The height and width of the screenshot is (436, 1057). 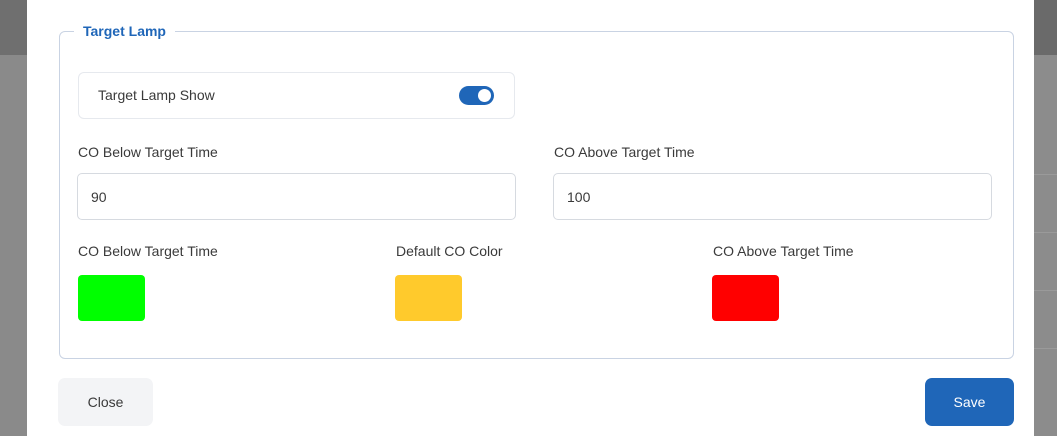 I want to click on co-below-target-time-label: CO Below Target Time, so click(x=148, y=152).